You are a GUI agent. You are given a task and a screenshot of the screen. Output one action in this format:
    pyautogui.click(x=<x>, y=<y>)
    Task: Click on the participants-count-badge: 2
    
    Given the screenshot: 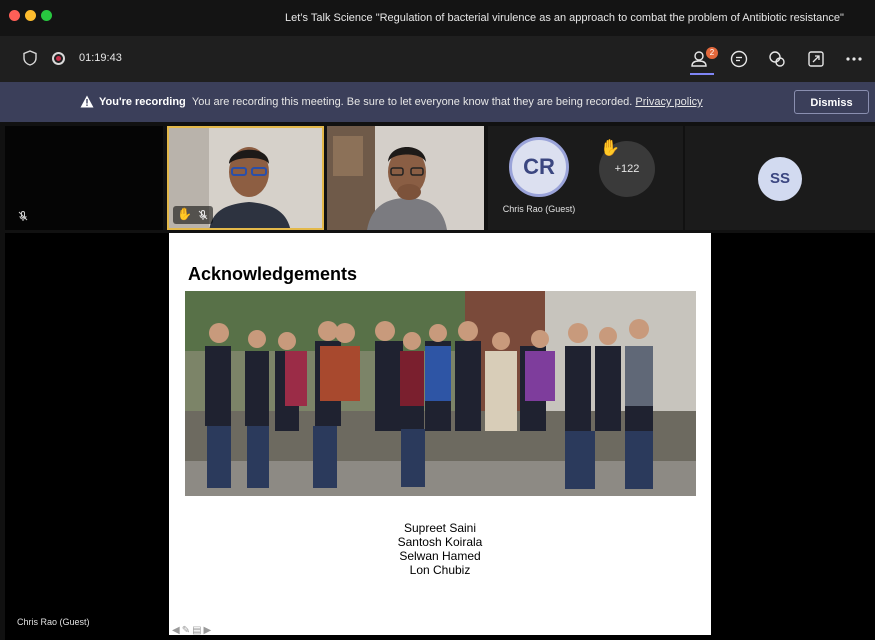 What is the action you would take?
    pyautogui.click(x=712, y=53)
    